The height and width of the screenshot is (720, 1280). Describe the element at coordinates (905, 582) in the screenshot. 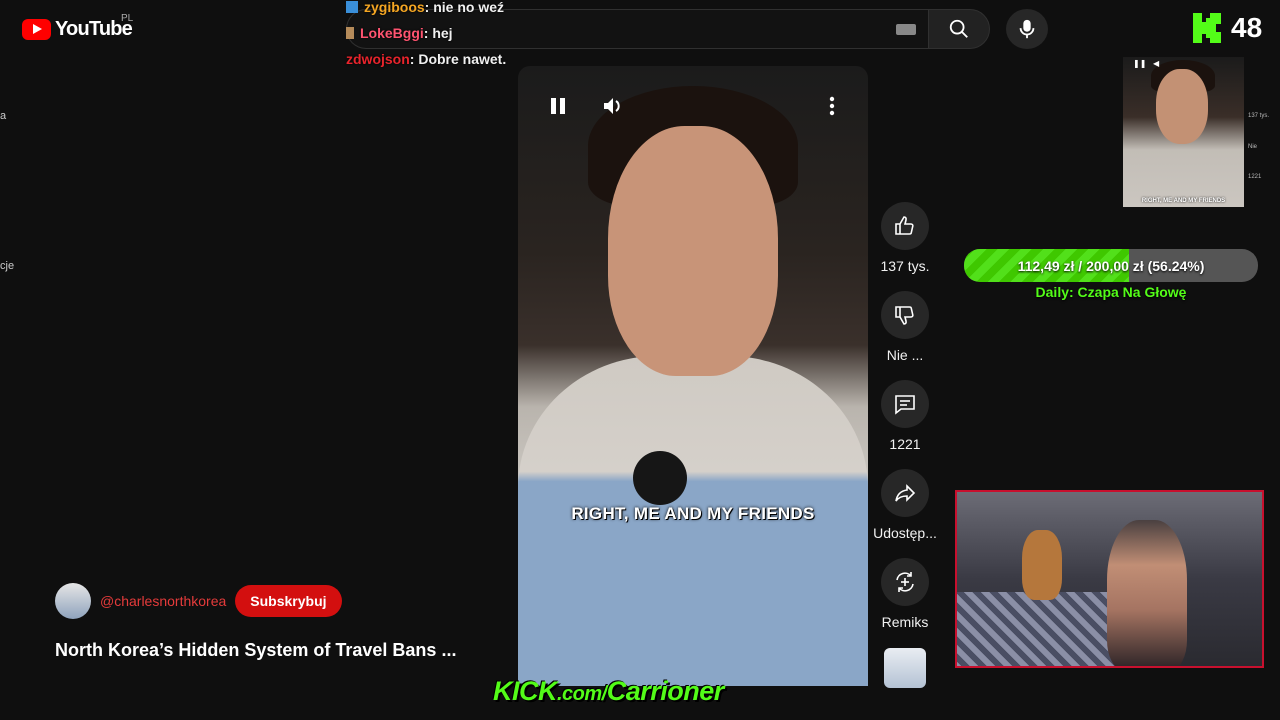

I see `remix-icon` at that location.